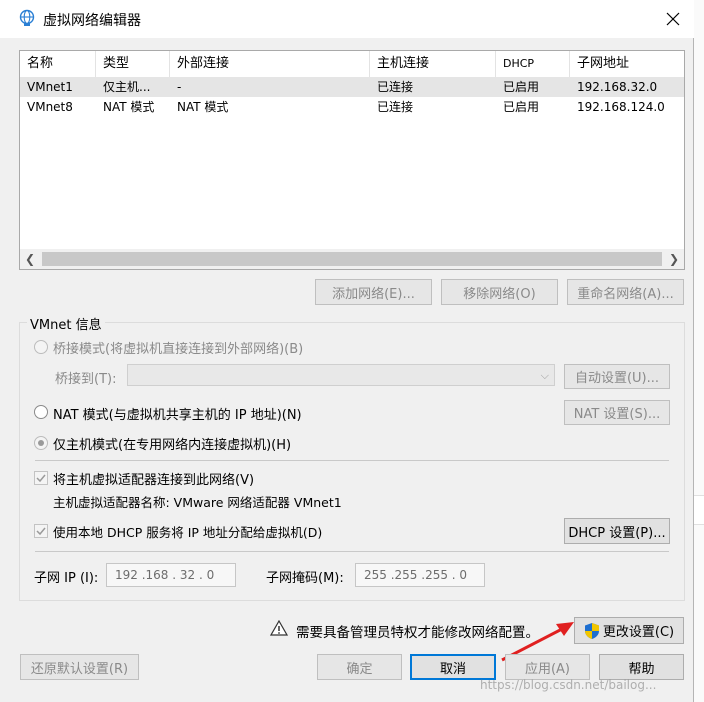  Describe the element at coordinates (197, 502) in the screenshot. I see `adapter-name-text: 主机虚拟适配器名称: VMware 网络适配器 VMnet1` at that location.